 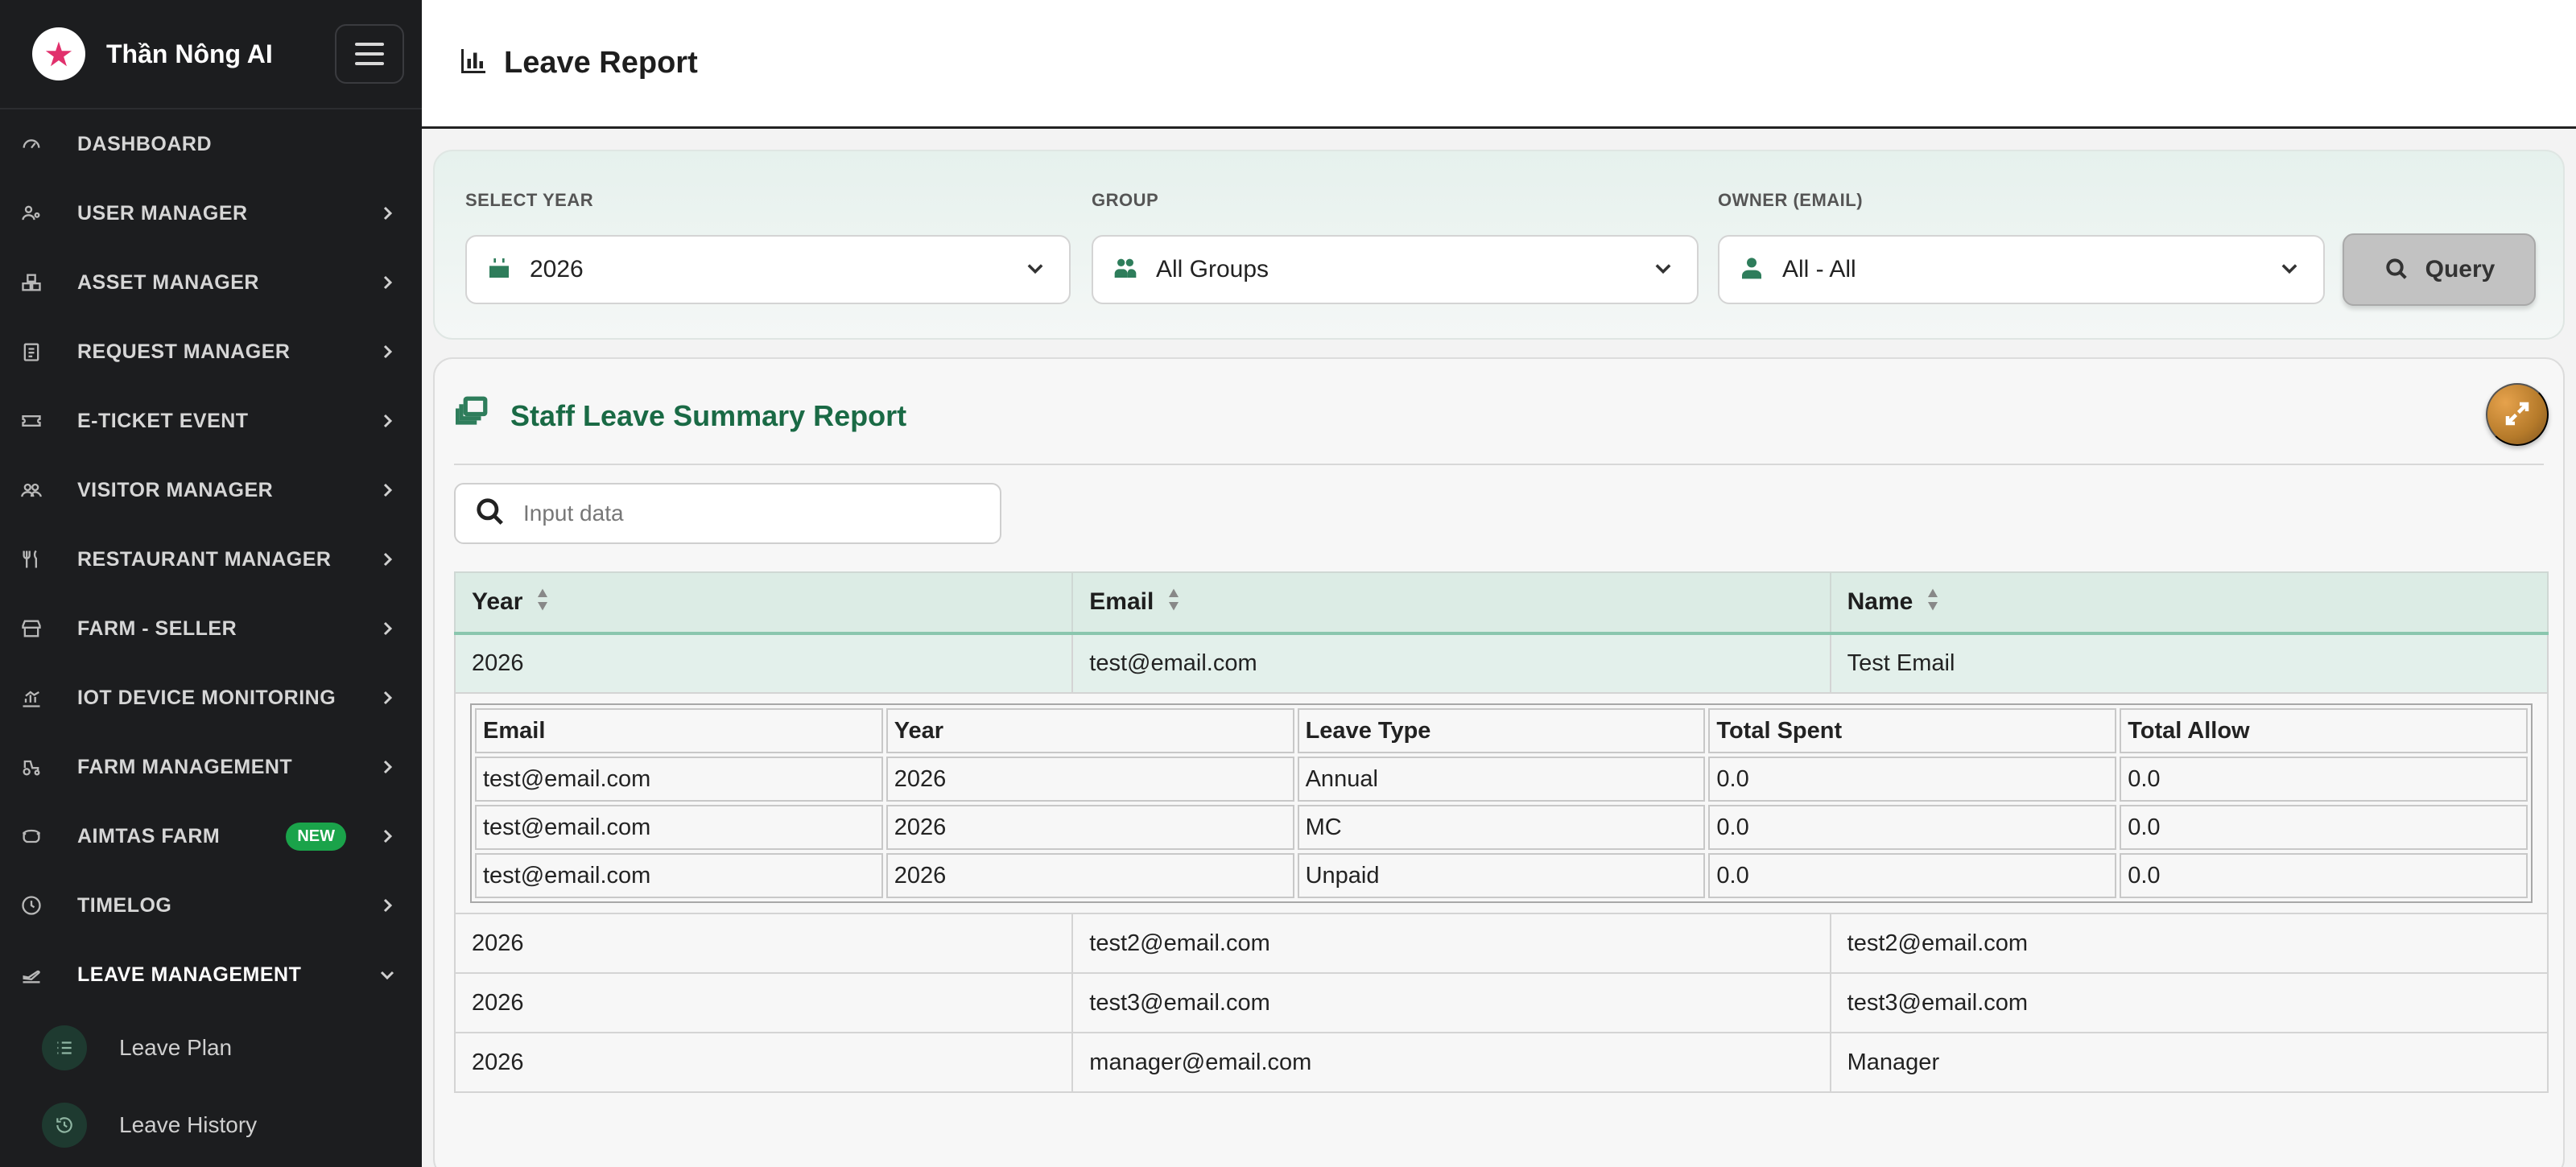 What do you see at coordinates (124, 905) in the screenshot?
I see `sidebar-item-label: TIMELOG` at bounding box center [124, 905].